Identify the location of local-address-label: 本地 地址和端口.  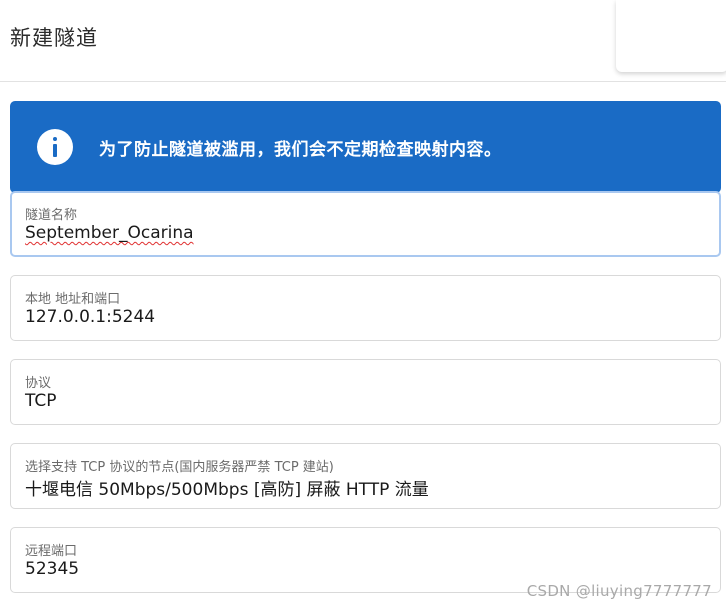
(73, 299).